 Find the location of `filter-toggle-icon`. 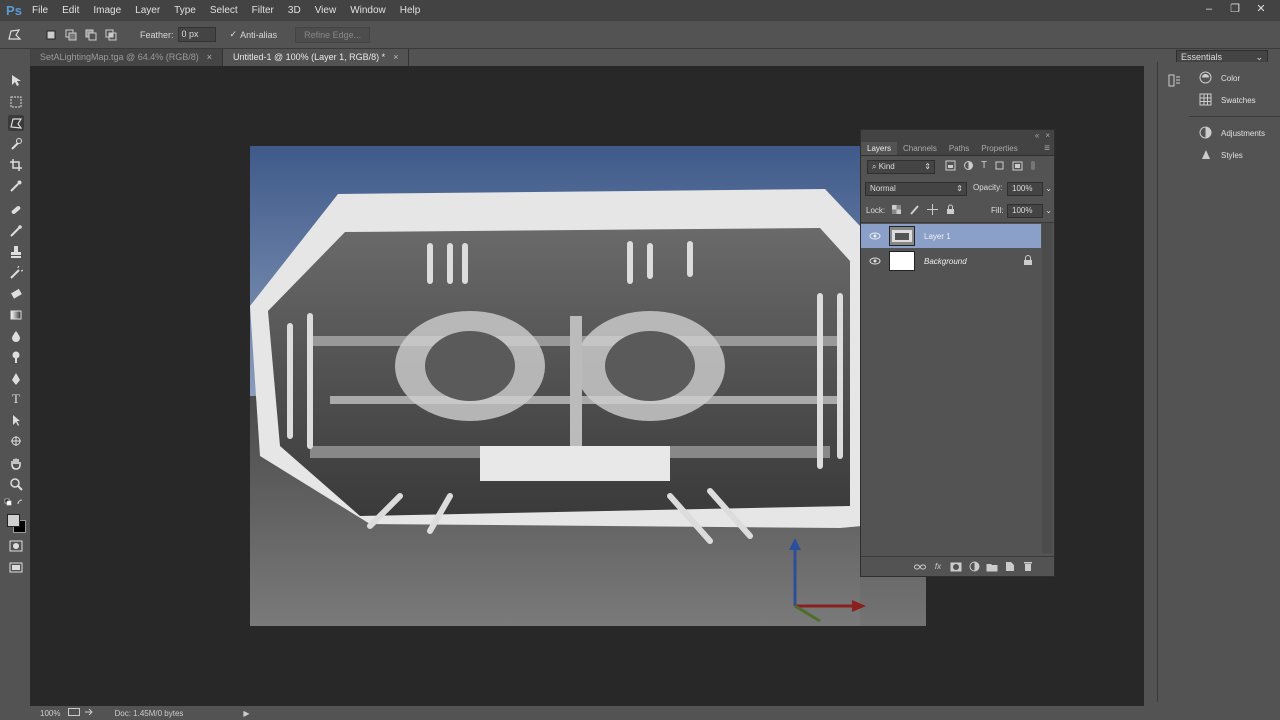

filter-toggle-icon is located at coordinates (1033, 167).